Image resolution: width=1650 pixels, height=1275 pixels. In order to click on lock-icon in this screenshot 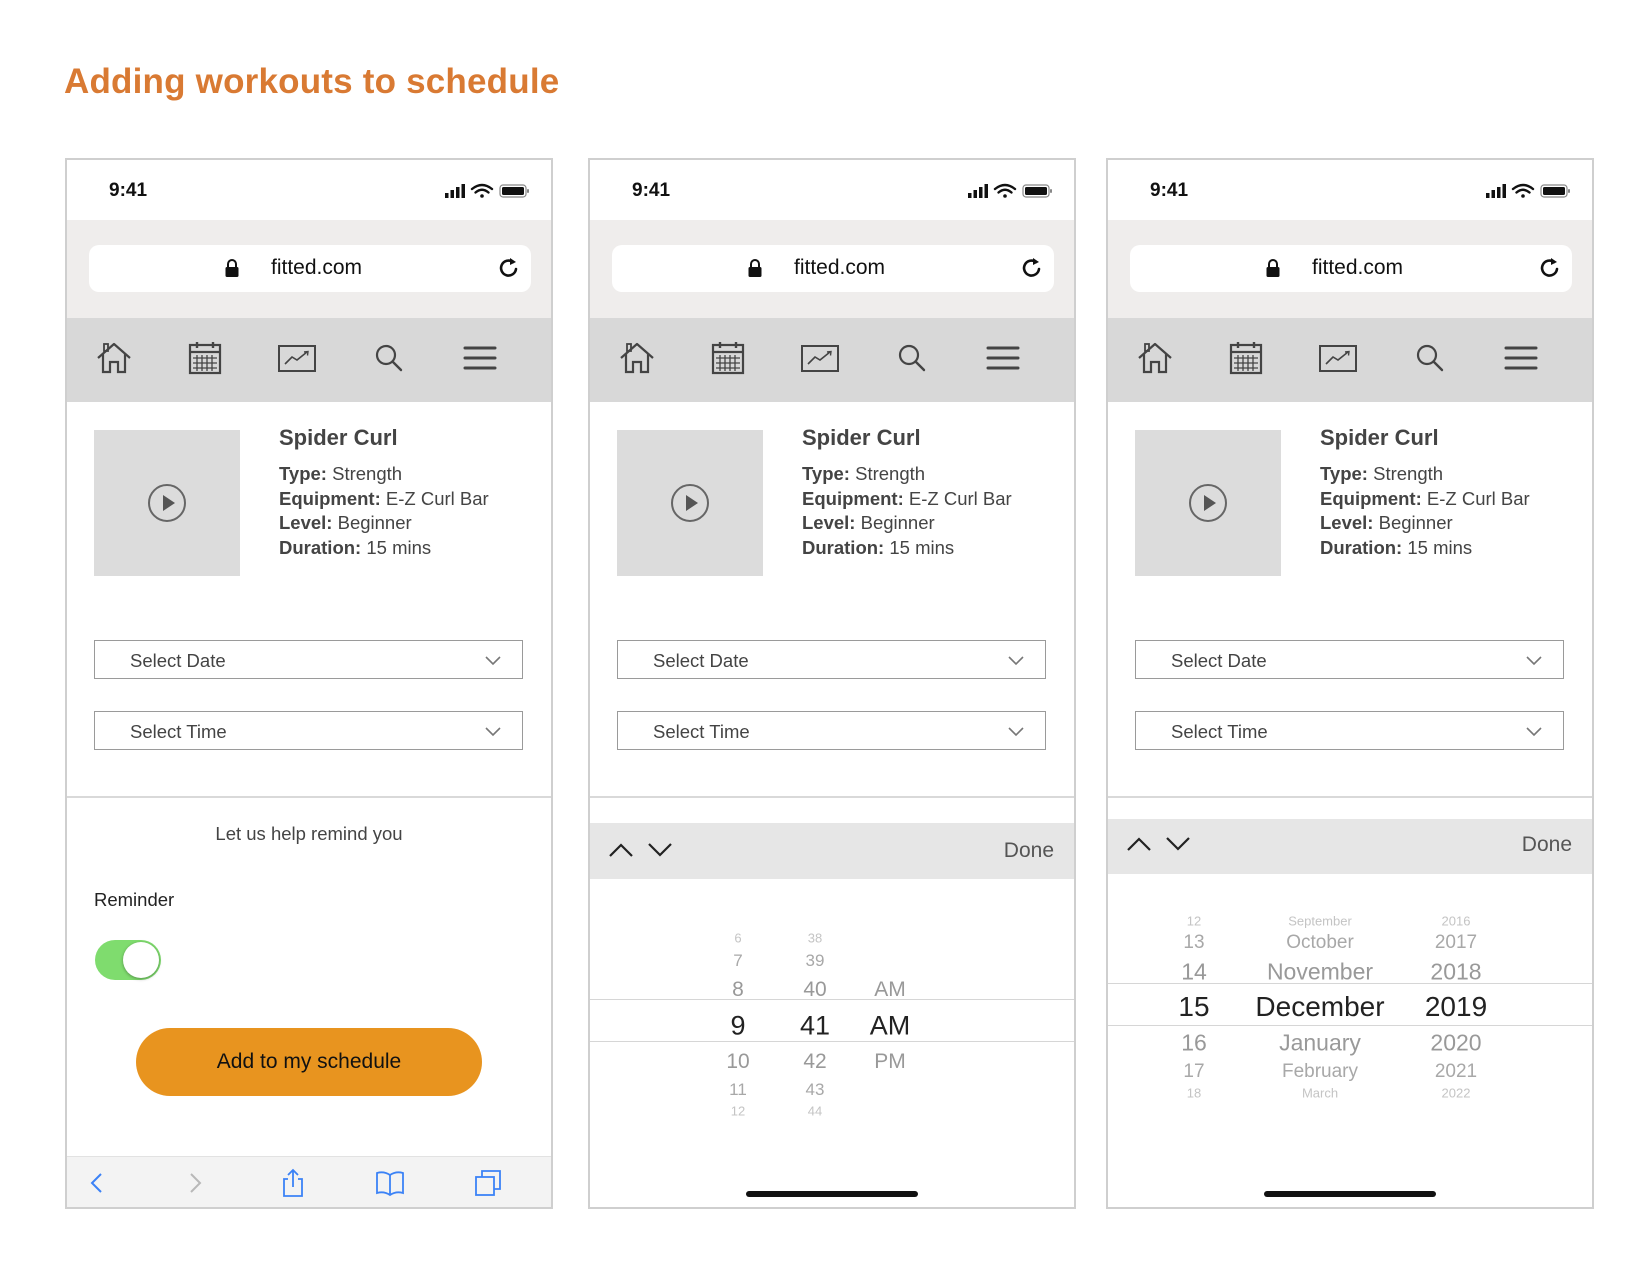, I will do `click(755, 268)`.